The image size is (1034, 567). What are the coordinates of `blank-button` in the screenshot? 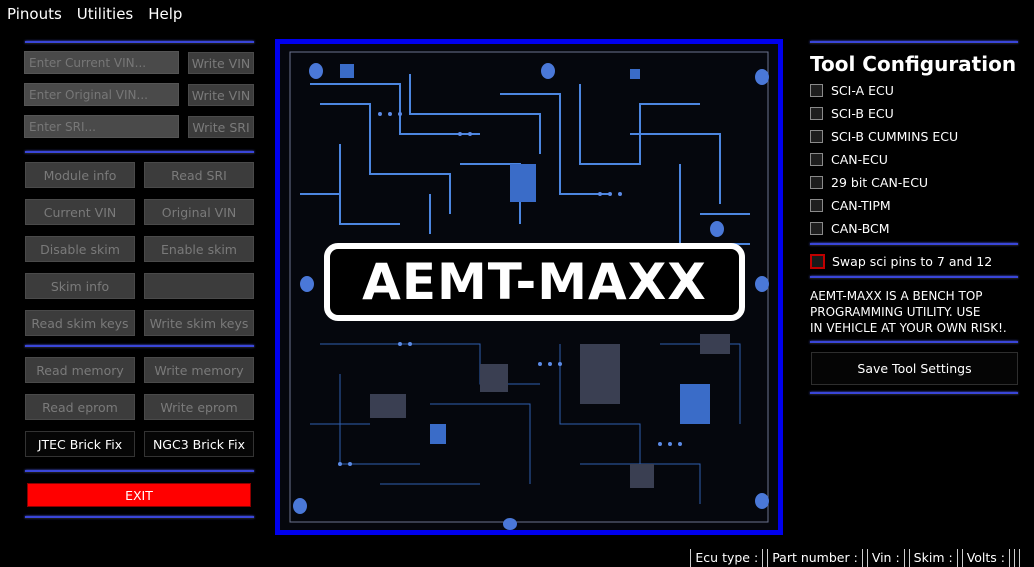 It's located at (199, 286).